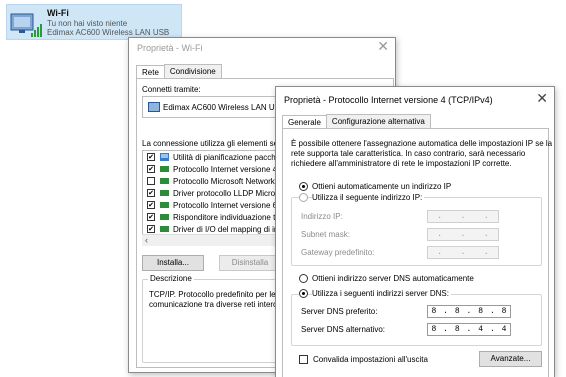 This screenshot has width=566, height=377. Describe the element at coordinates (469, 329) in the screenshot. I see `alternate-dns-field: 8. 8. 4. 4` at that location.